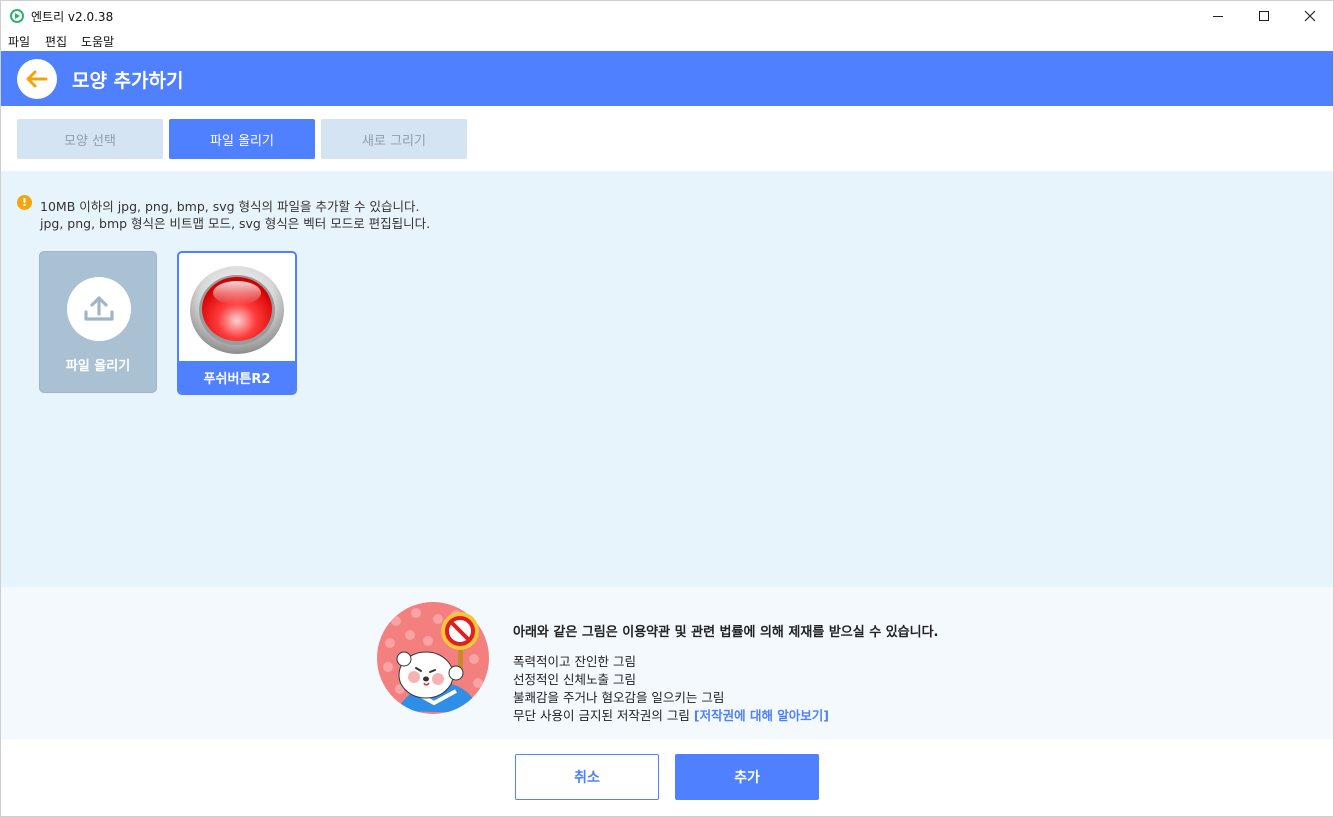 Image resolution: width=1334 pixels, height=817 pixels. I want to click on tab-select-shape: 모양 선택, so click(90, 139).